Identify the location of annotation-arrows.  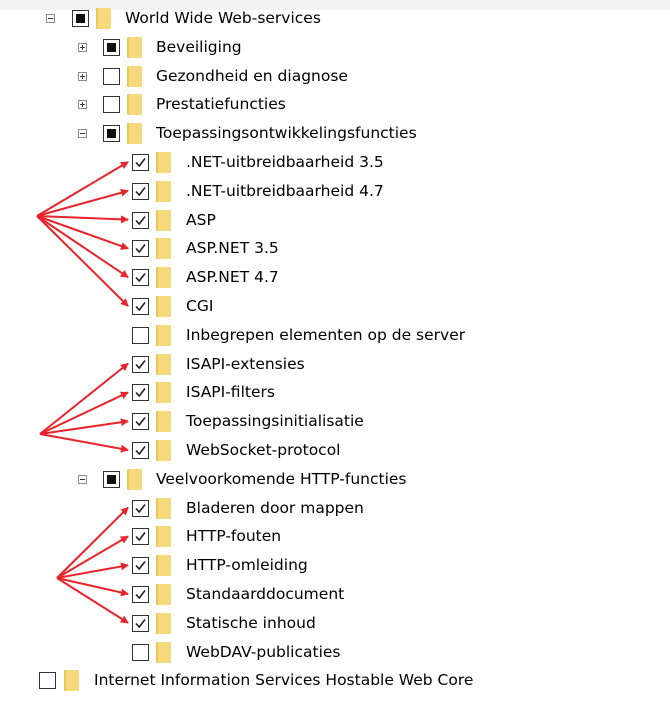
(82, 392).